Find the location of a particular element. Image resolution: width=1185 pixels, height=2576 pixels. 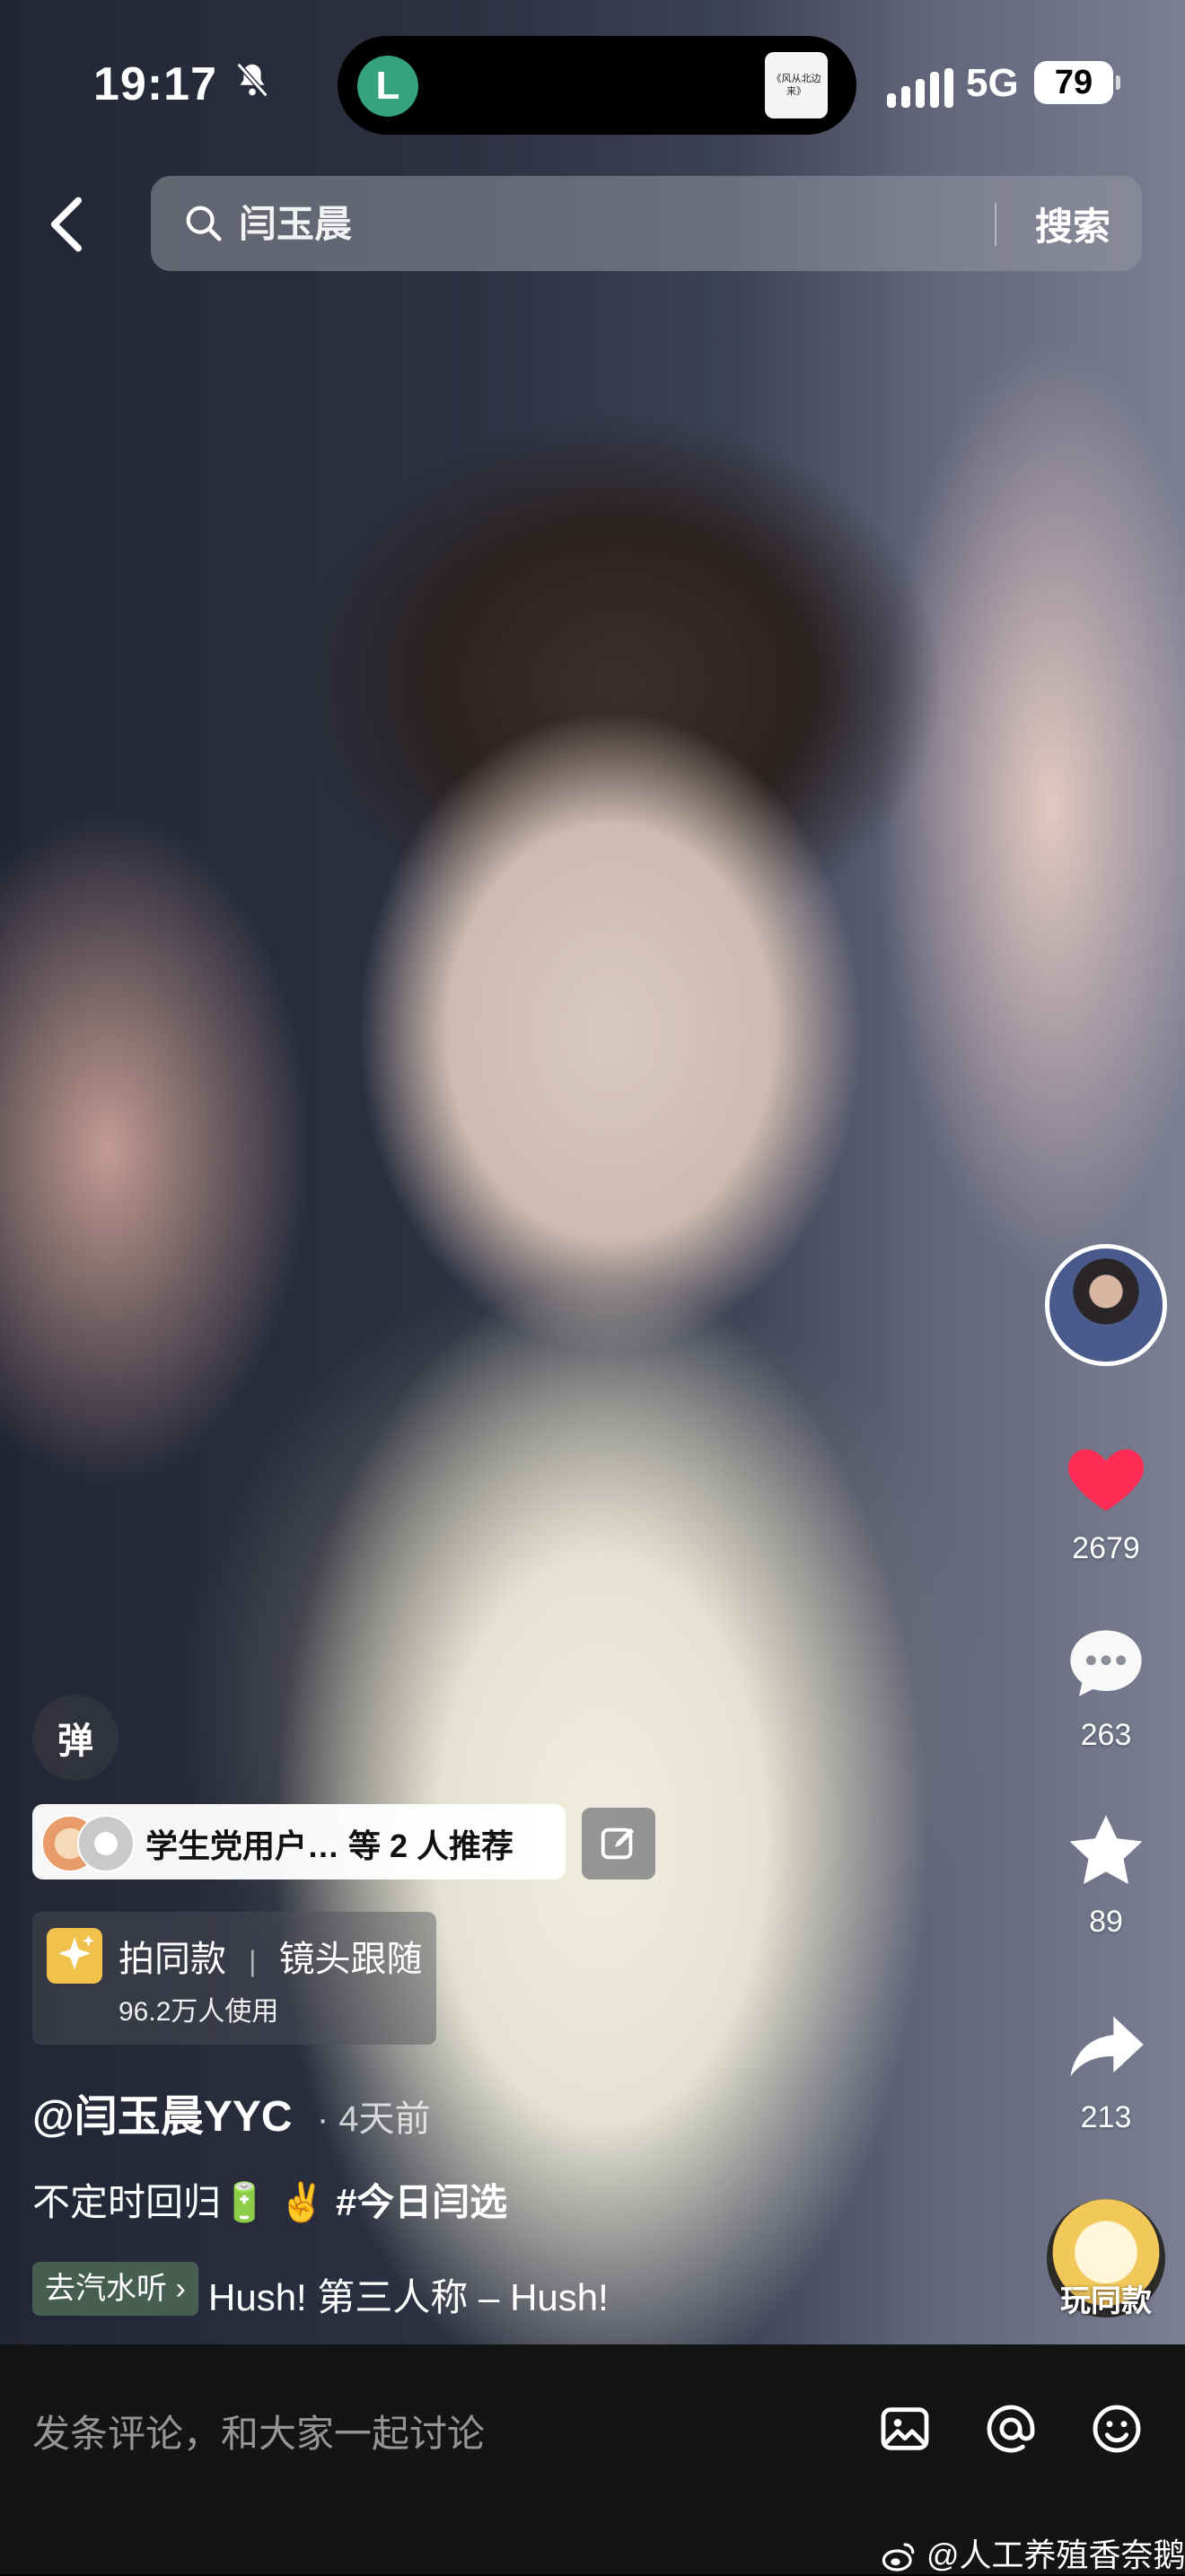

at-icon is located at coordinates (1011, 2429).